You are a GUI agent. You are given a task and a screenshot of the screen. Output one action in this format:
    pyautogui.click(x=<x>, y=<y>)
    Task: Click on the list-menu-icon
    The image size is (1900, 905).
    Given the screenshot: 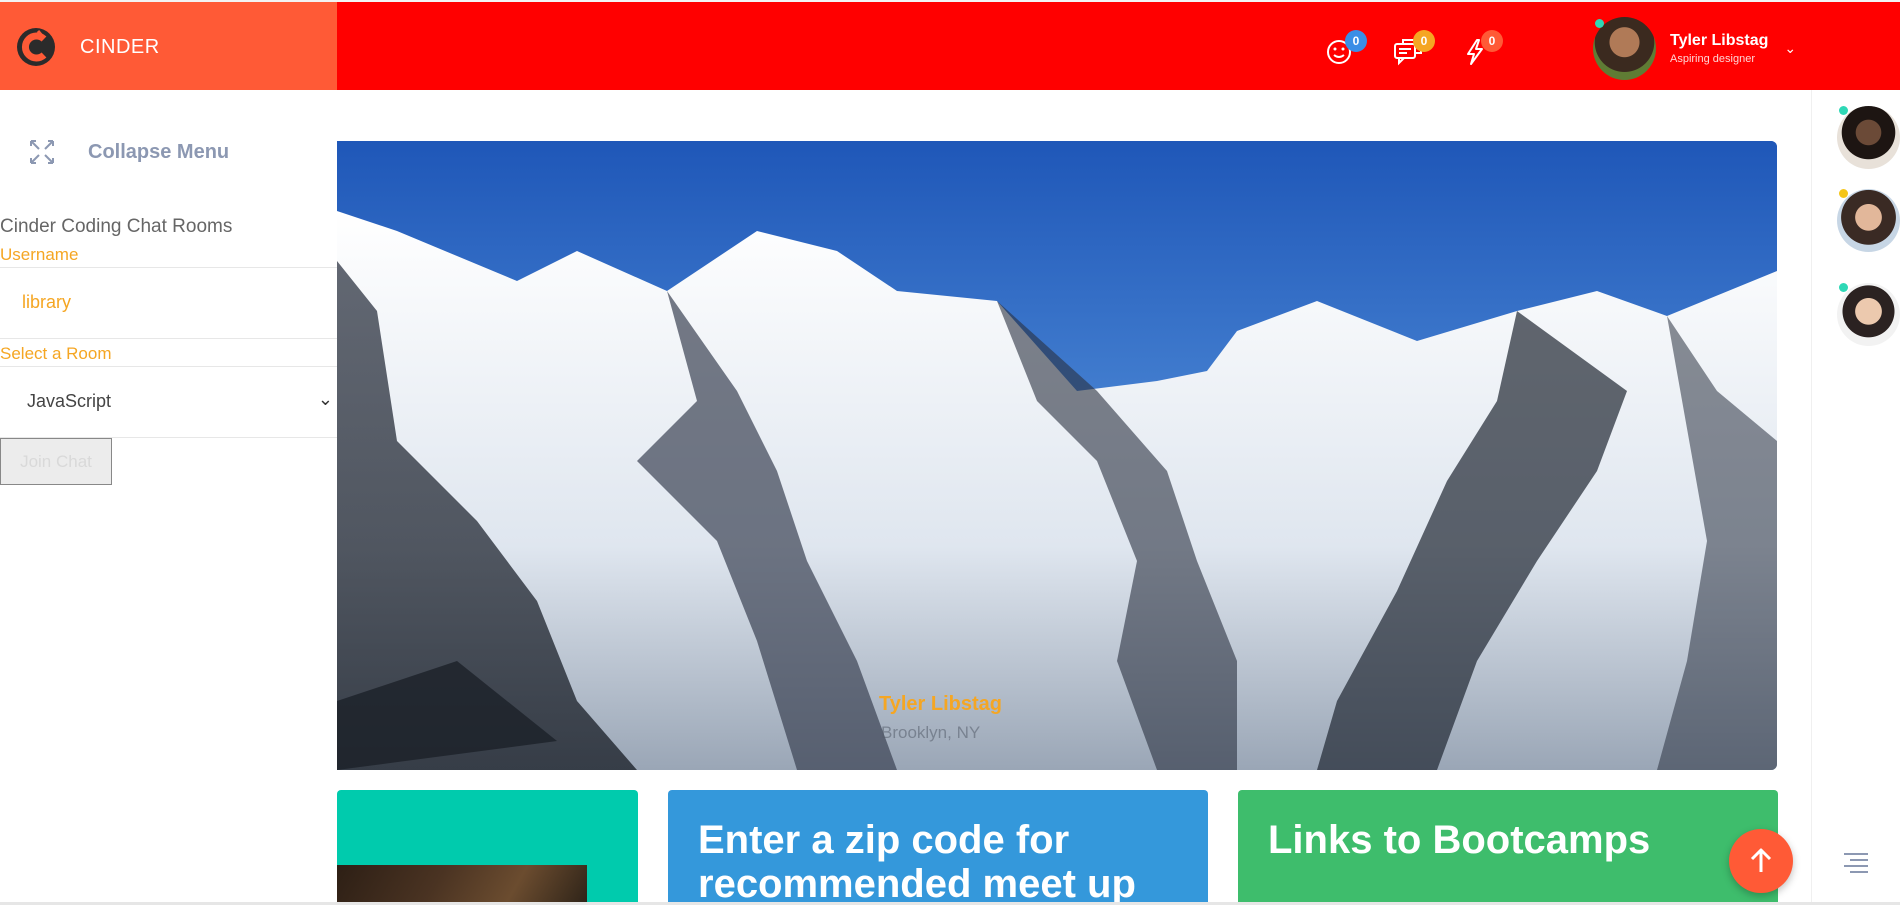 What is the action you would take?
    pyautogui.click(x=1856, y=864)
    